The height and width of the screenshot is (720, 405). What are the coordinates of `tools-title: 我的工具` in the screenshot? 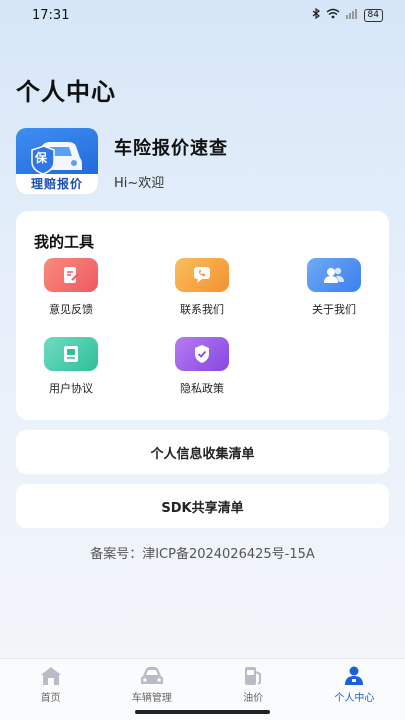 It's located at (64, 242).